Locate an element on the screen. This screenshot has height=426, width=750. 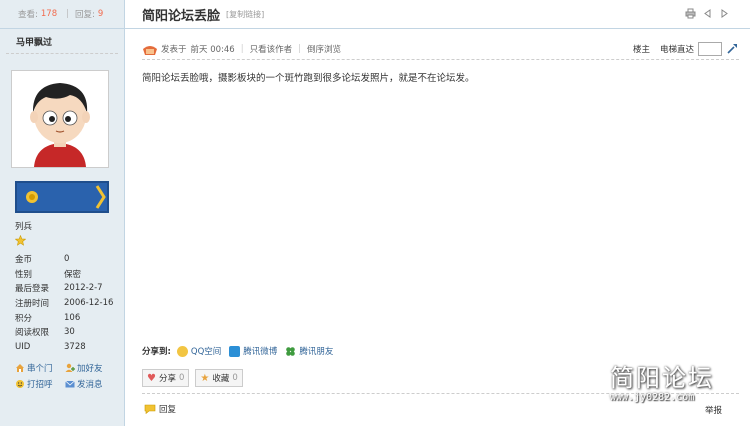
info-row-registered: 注册时间 2006-12-16 is located at coordinates (64, 304).